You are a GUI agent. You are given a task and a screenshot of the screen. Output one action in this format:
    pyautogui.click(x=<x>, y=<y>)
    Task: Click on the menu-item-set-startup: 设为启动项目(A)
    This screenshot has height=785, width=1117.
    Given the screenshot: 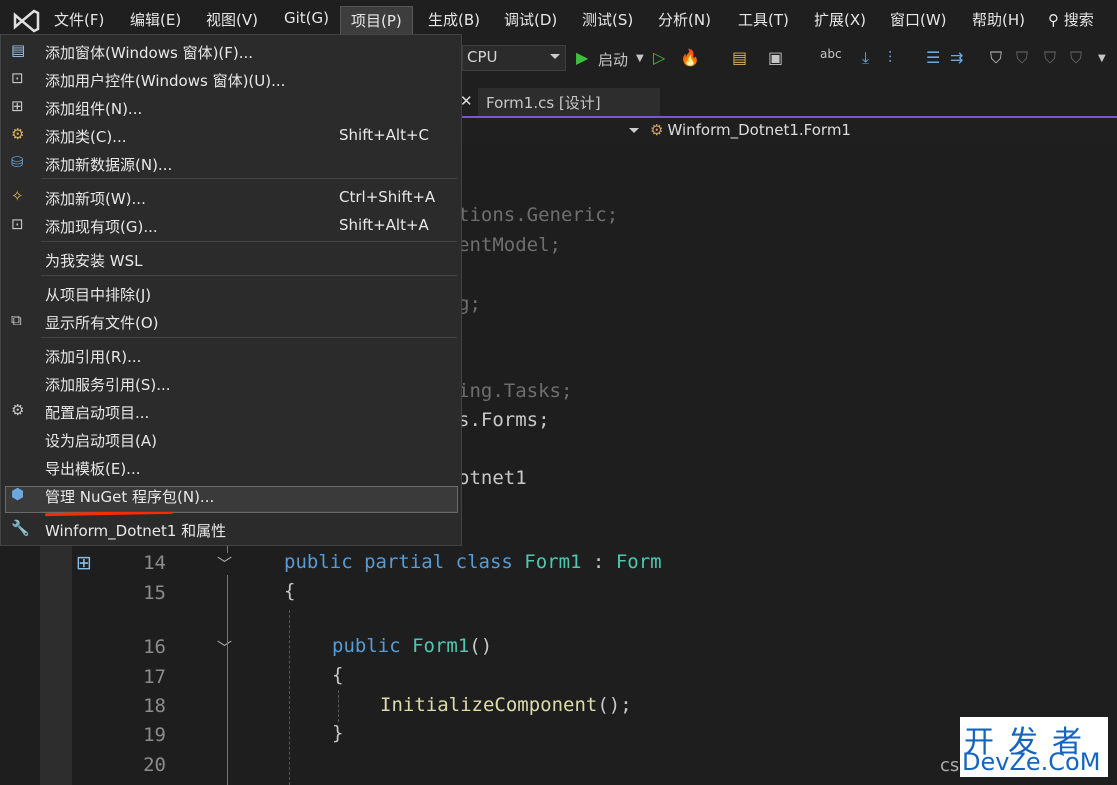 What is the action you would take?
    pyautogui.click(x=101, y=440)
    